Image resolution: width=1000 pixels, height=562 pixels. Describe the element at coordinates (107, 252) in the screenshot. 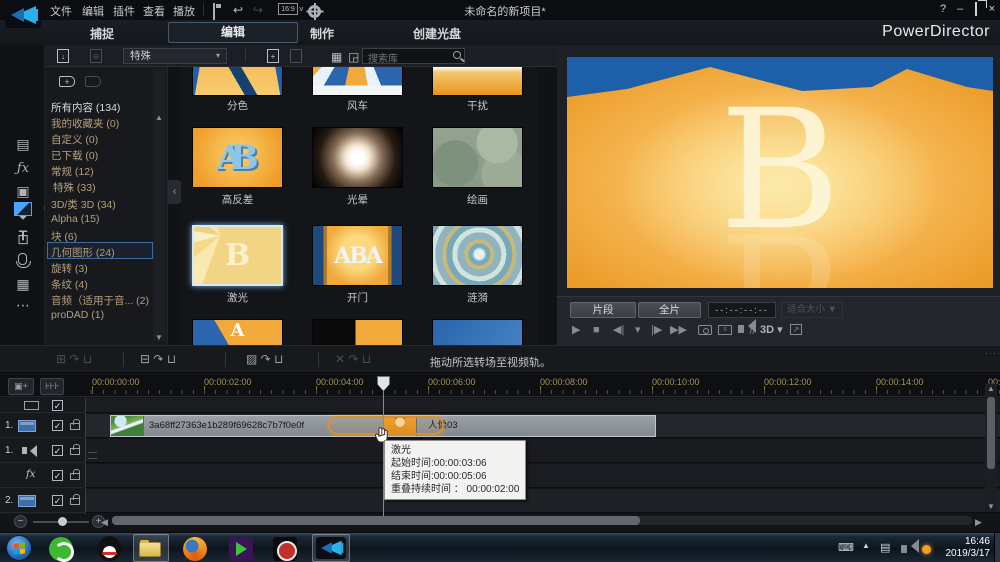

I see `category-geometry: 几何图形 (24)` at that location.